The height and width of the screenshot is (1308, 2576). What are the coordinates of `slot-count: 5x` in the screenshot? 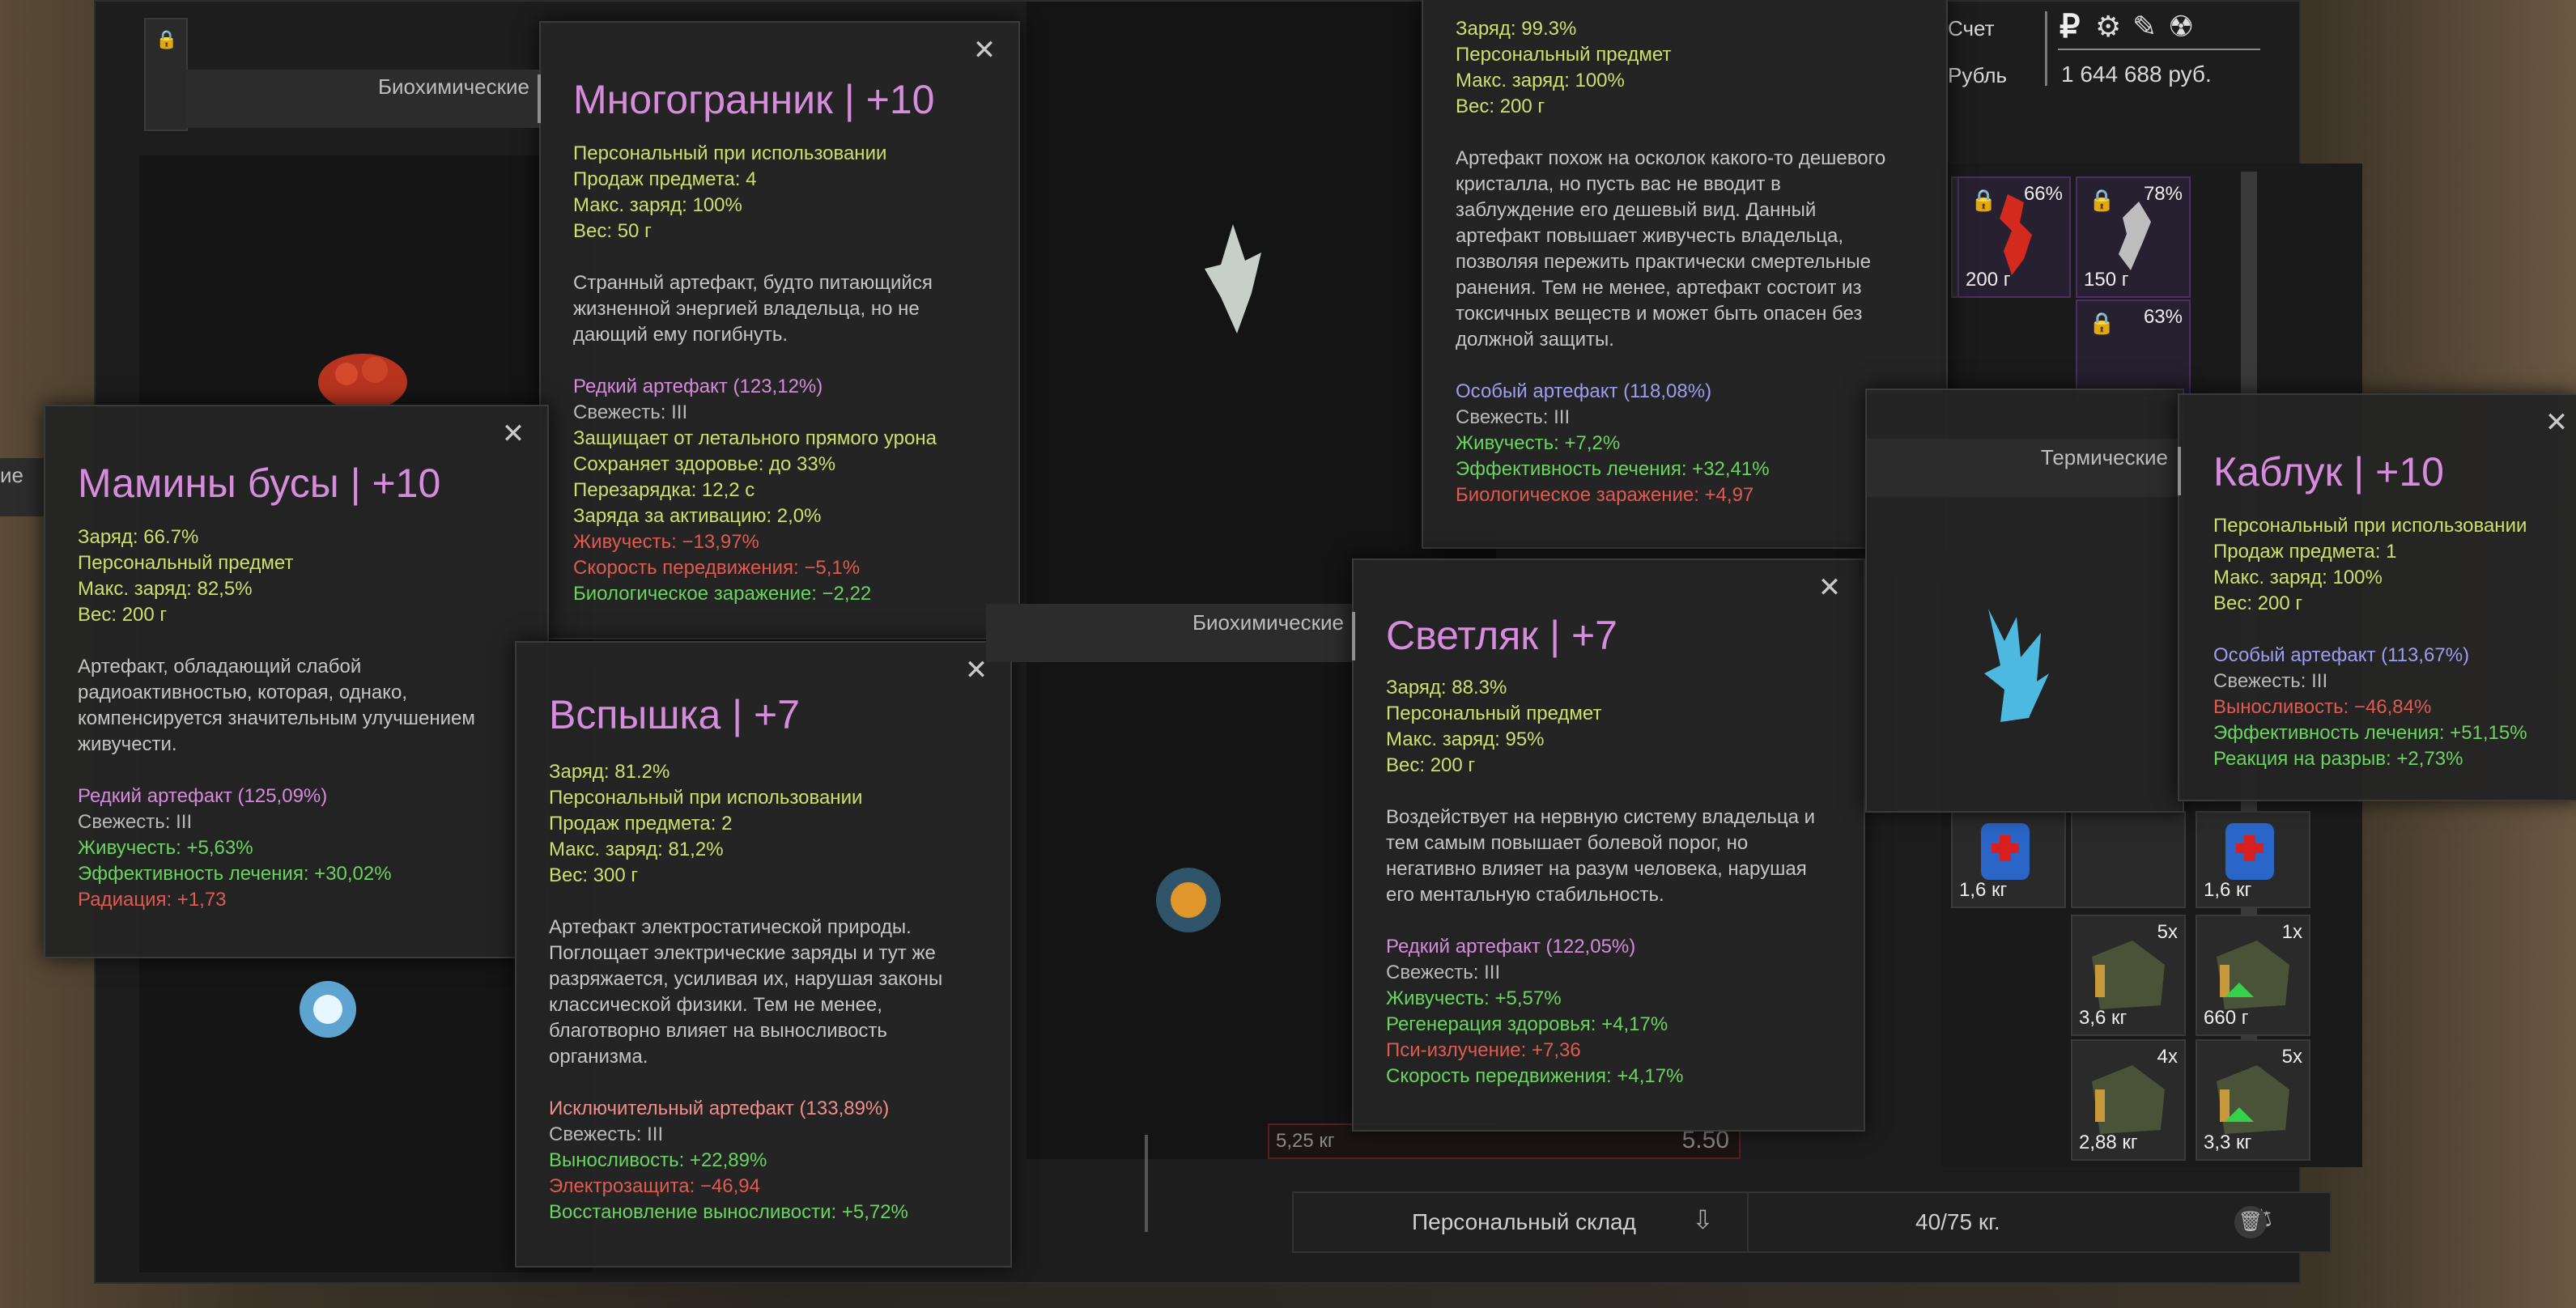 It's located at (2291, 1057).